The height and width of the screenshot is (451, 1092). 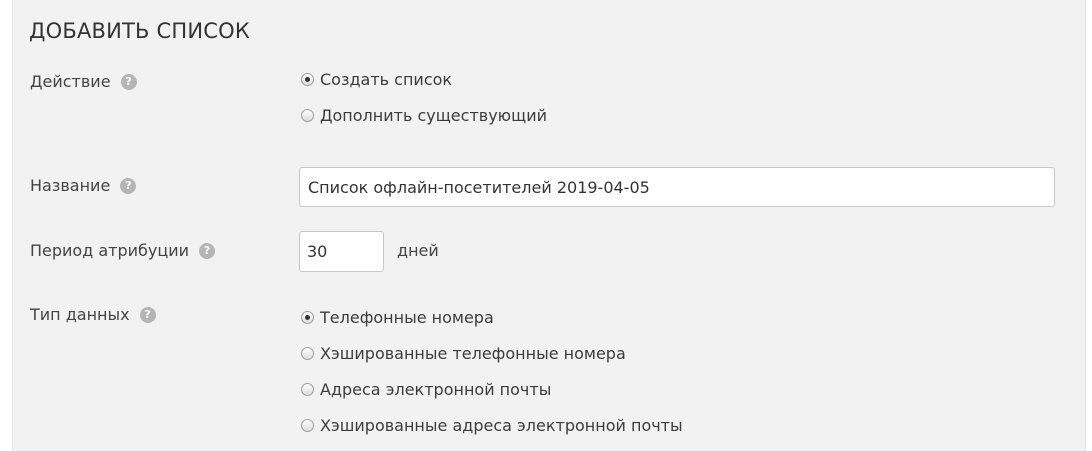 I want to click on data-type-help-icon: ?, so click(x=147, y=314).